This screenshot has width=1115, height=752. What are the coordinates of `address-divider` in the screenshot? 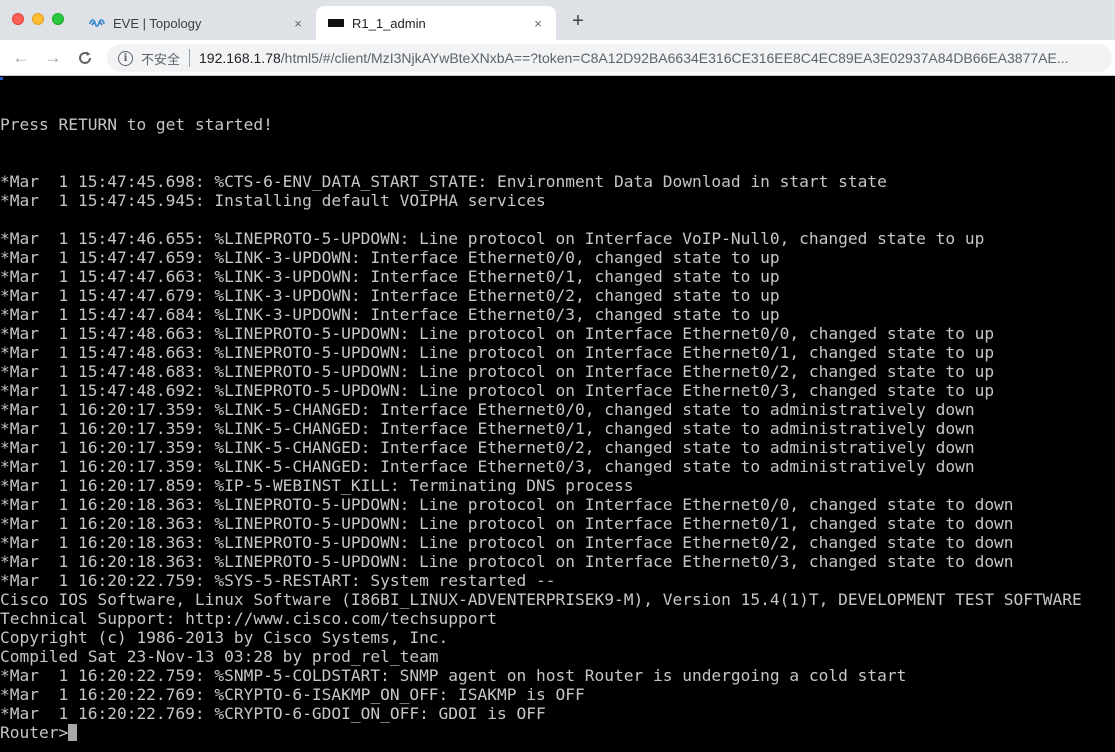 It's located at (190, 58).